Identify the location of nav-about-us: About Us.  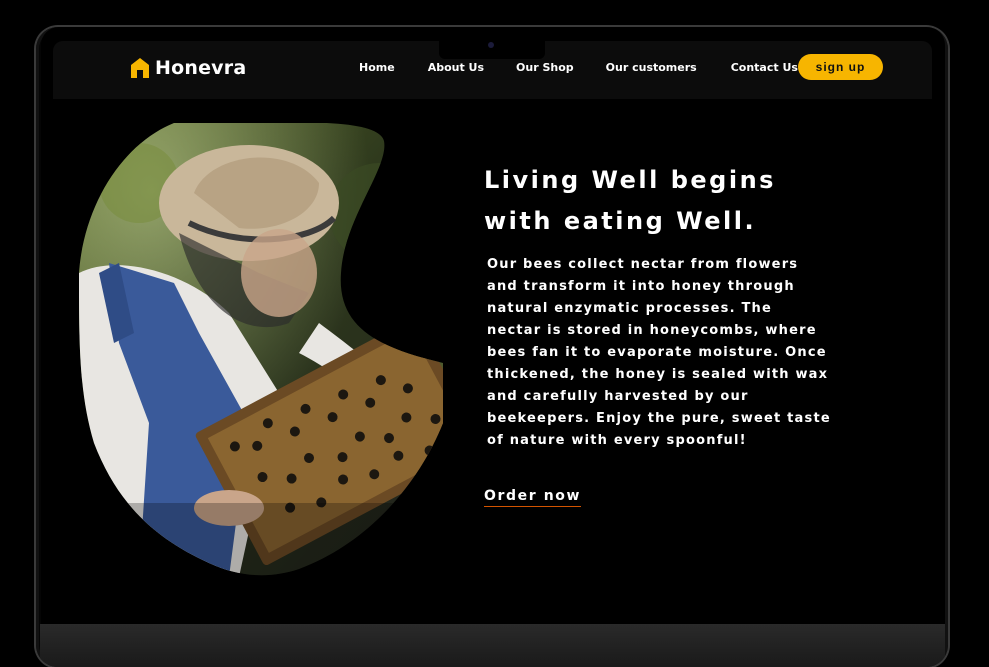
(456, 67).